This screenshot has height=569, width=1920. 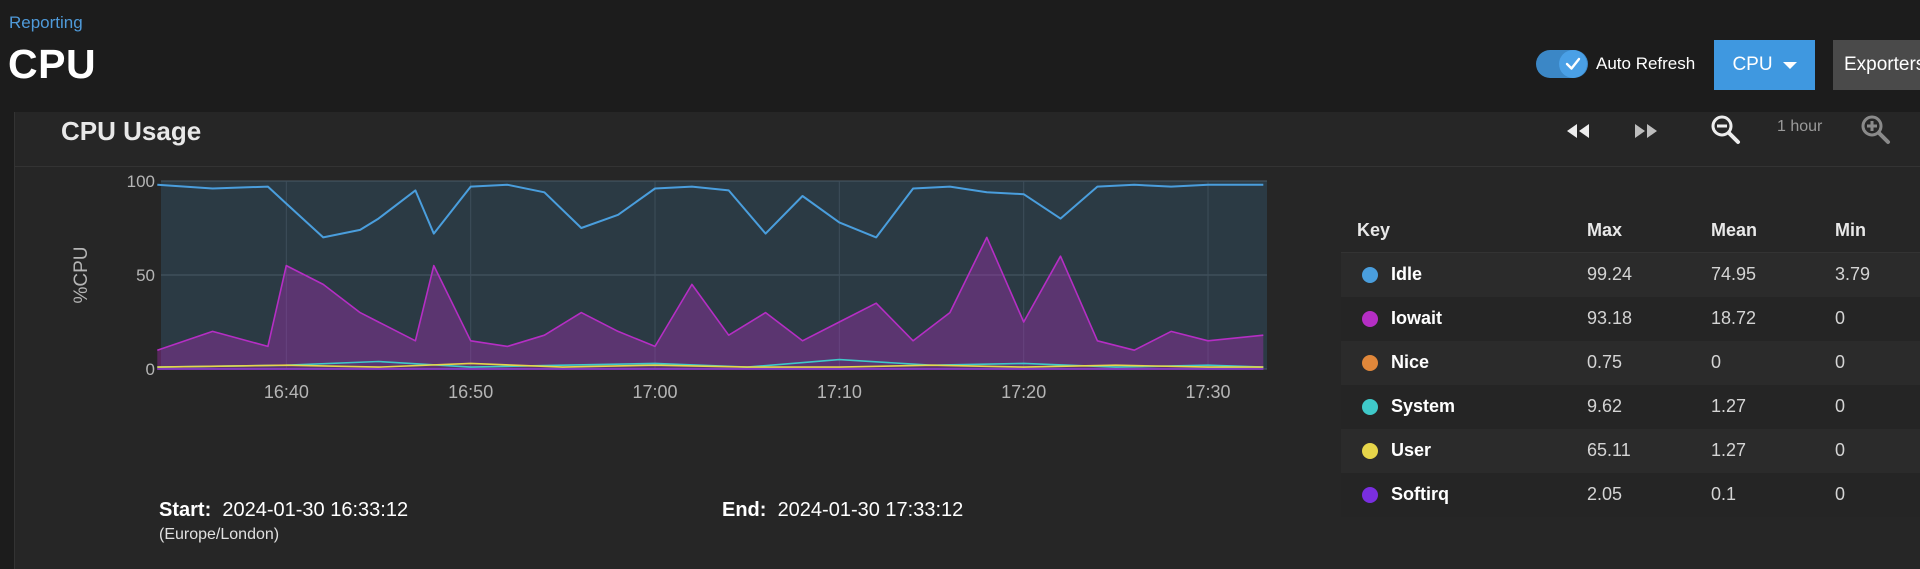 I want to click on auto-refresh-label: Auto Refresh, so click(x=1646, y=63).